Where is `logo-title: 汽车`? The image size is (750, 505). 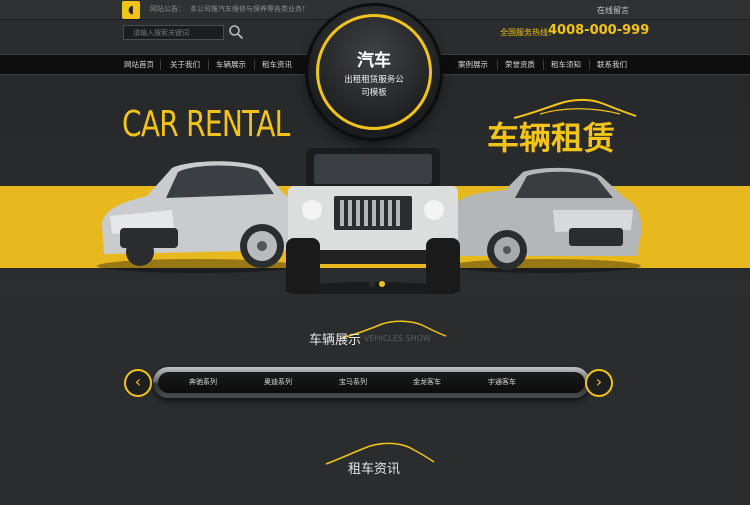
logo-title: 汽车 is located at coordinates (374, 61).